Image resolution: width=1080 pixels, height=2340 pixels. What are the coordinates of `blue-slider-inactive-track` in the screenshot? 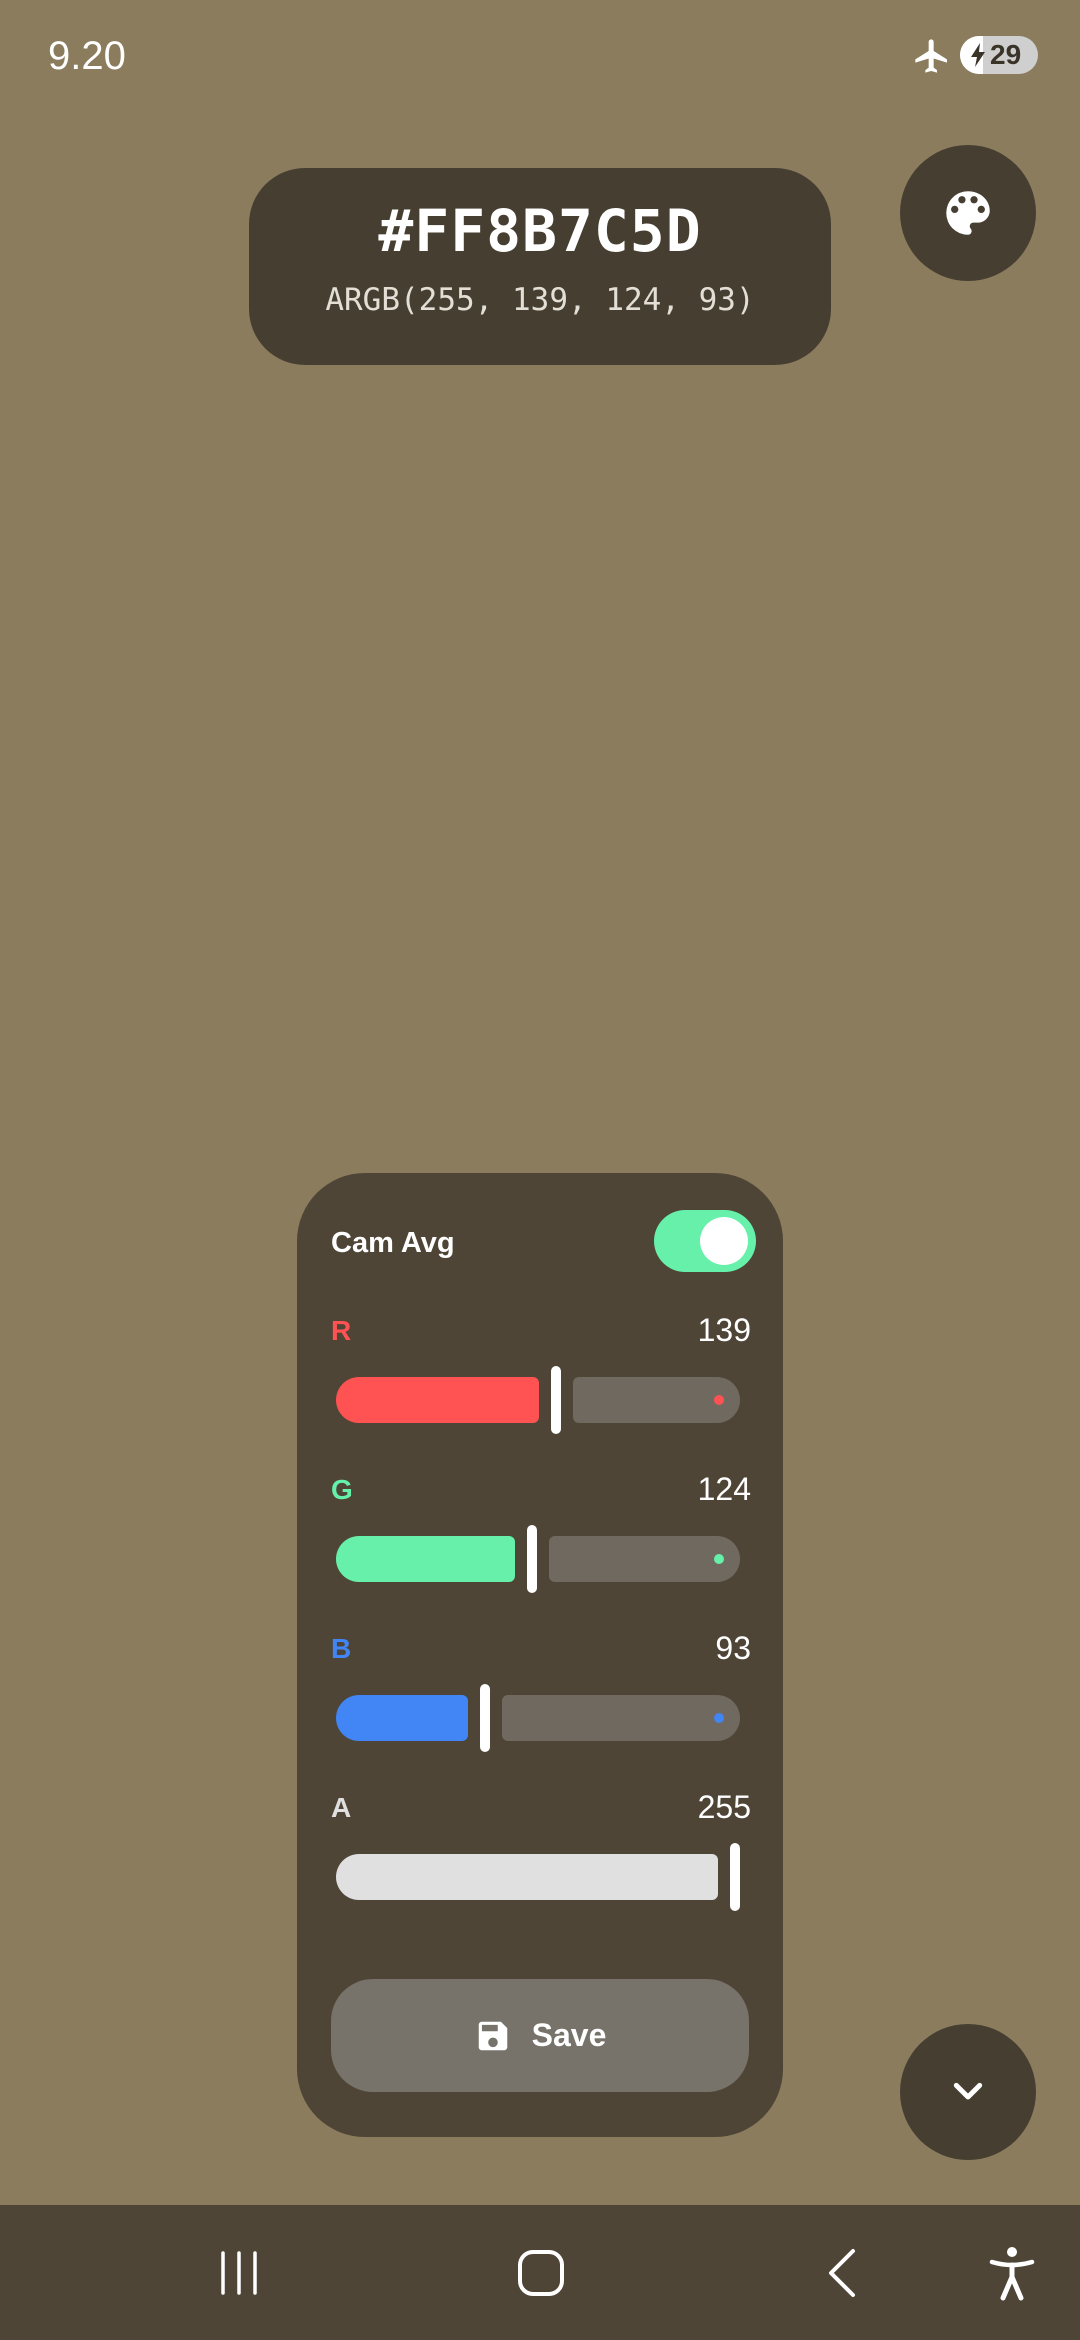 It's located at (620, 1718).